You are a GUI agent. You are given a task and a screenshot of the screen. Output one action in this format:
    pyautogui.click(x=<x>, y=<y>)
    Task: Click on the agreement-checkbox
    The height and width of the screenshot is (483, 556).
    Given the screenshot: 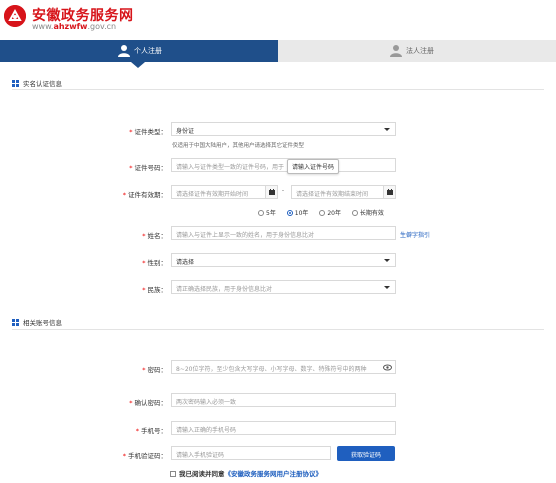 What is the action you would take?
    pyautogui.click(x=173, y=474)
    